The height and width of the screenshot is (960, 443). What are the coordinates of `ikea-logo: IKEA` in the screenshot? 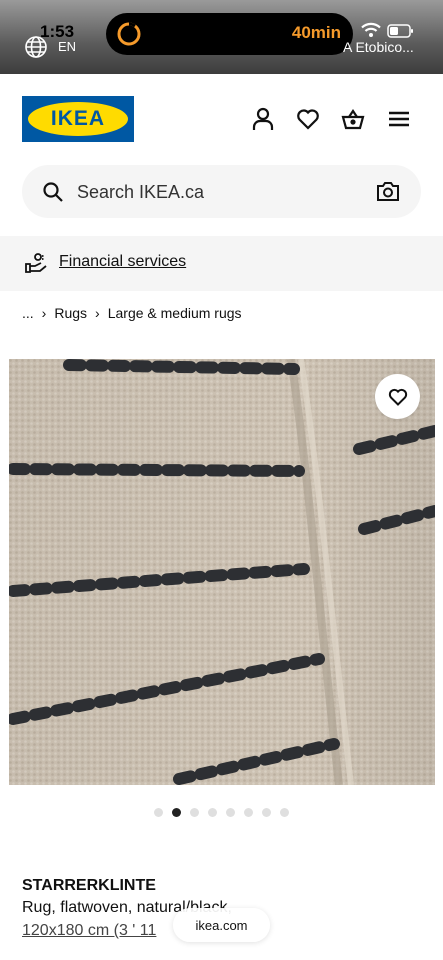 It's located at (78, 119).